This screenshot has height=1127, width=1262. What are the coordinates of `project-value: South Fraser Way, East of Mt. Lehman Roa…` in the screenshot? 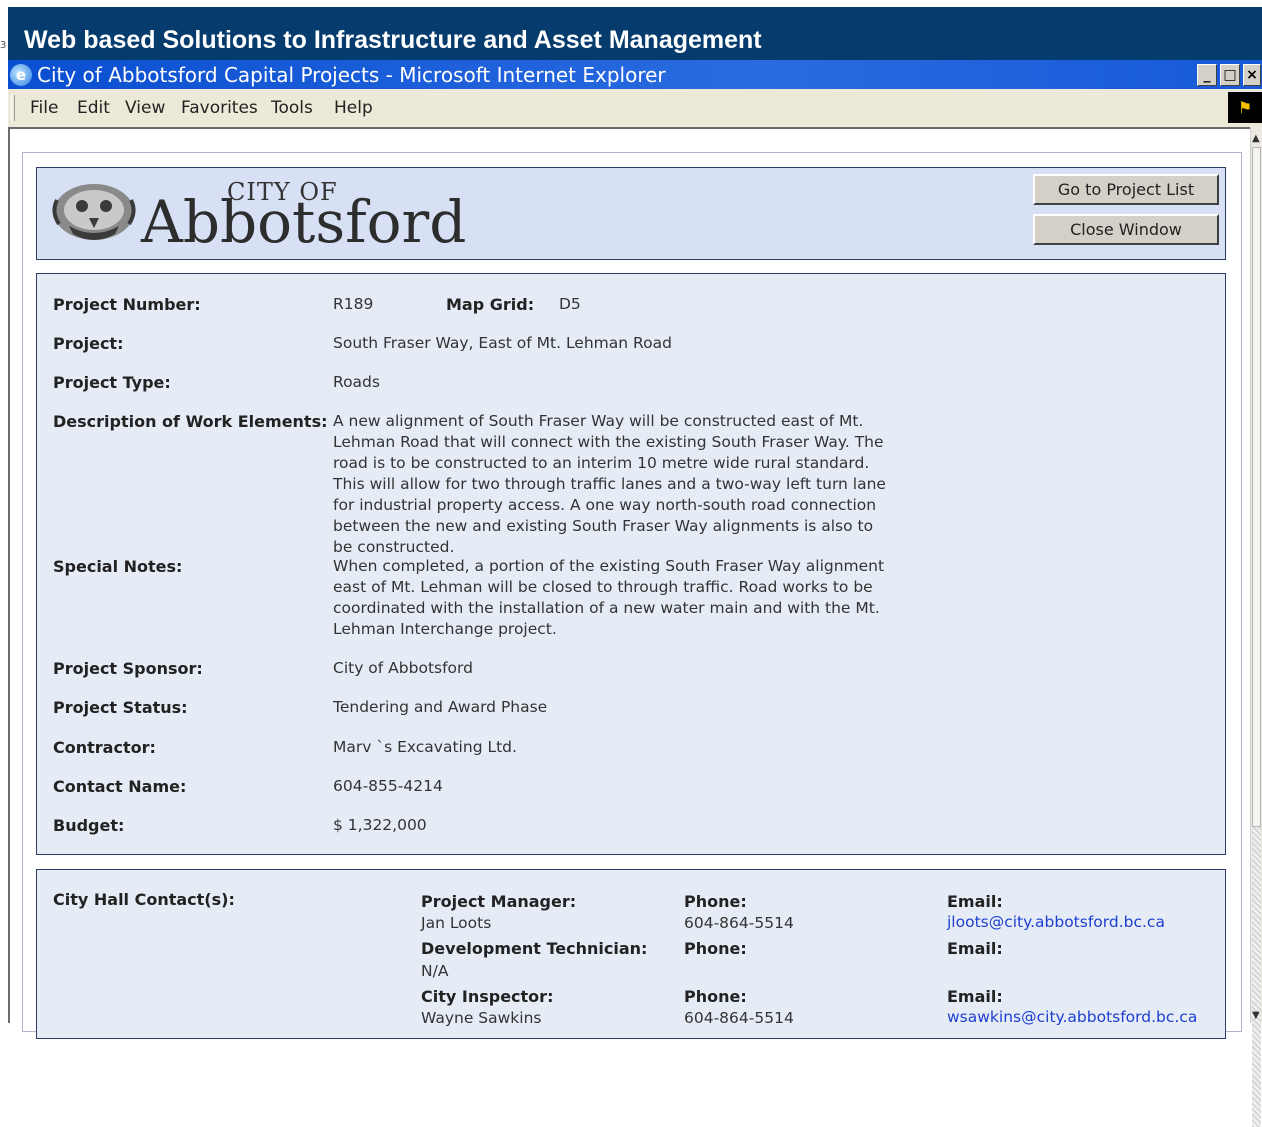 It's located at (502, 343).